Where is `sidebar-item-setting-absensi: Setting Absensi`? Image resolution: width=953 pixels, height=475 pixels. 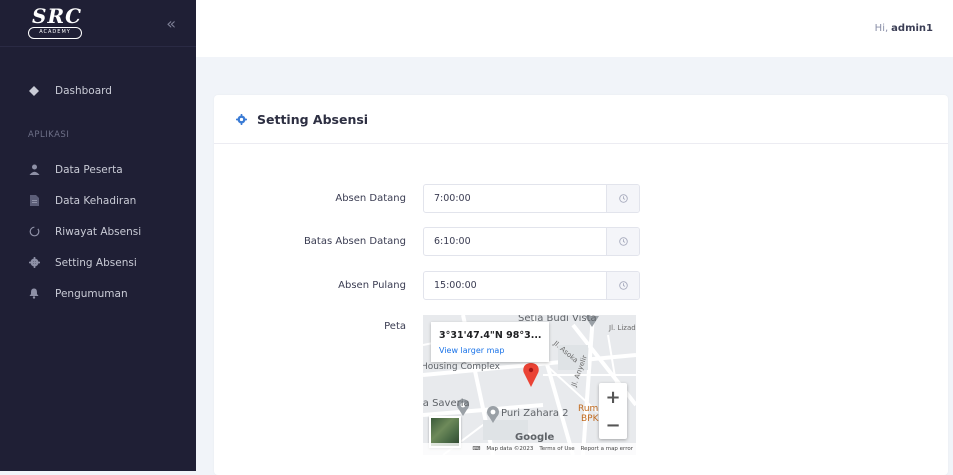 sidebar-item-setting-absensi: Setting Absensi is located at coordinates (98, 262).